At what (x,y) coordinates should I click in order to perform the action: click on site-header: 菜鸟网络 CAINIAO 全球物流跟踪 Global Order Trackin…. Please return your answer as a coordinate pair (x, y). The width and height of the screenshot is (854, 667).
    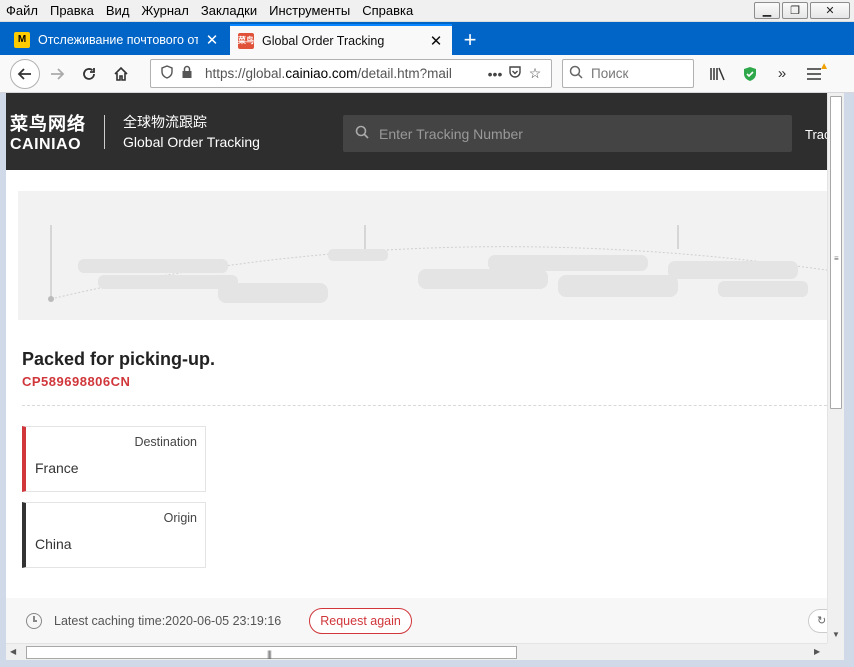
    Looking at the image, I should click on (416, 131).